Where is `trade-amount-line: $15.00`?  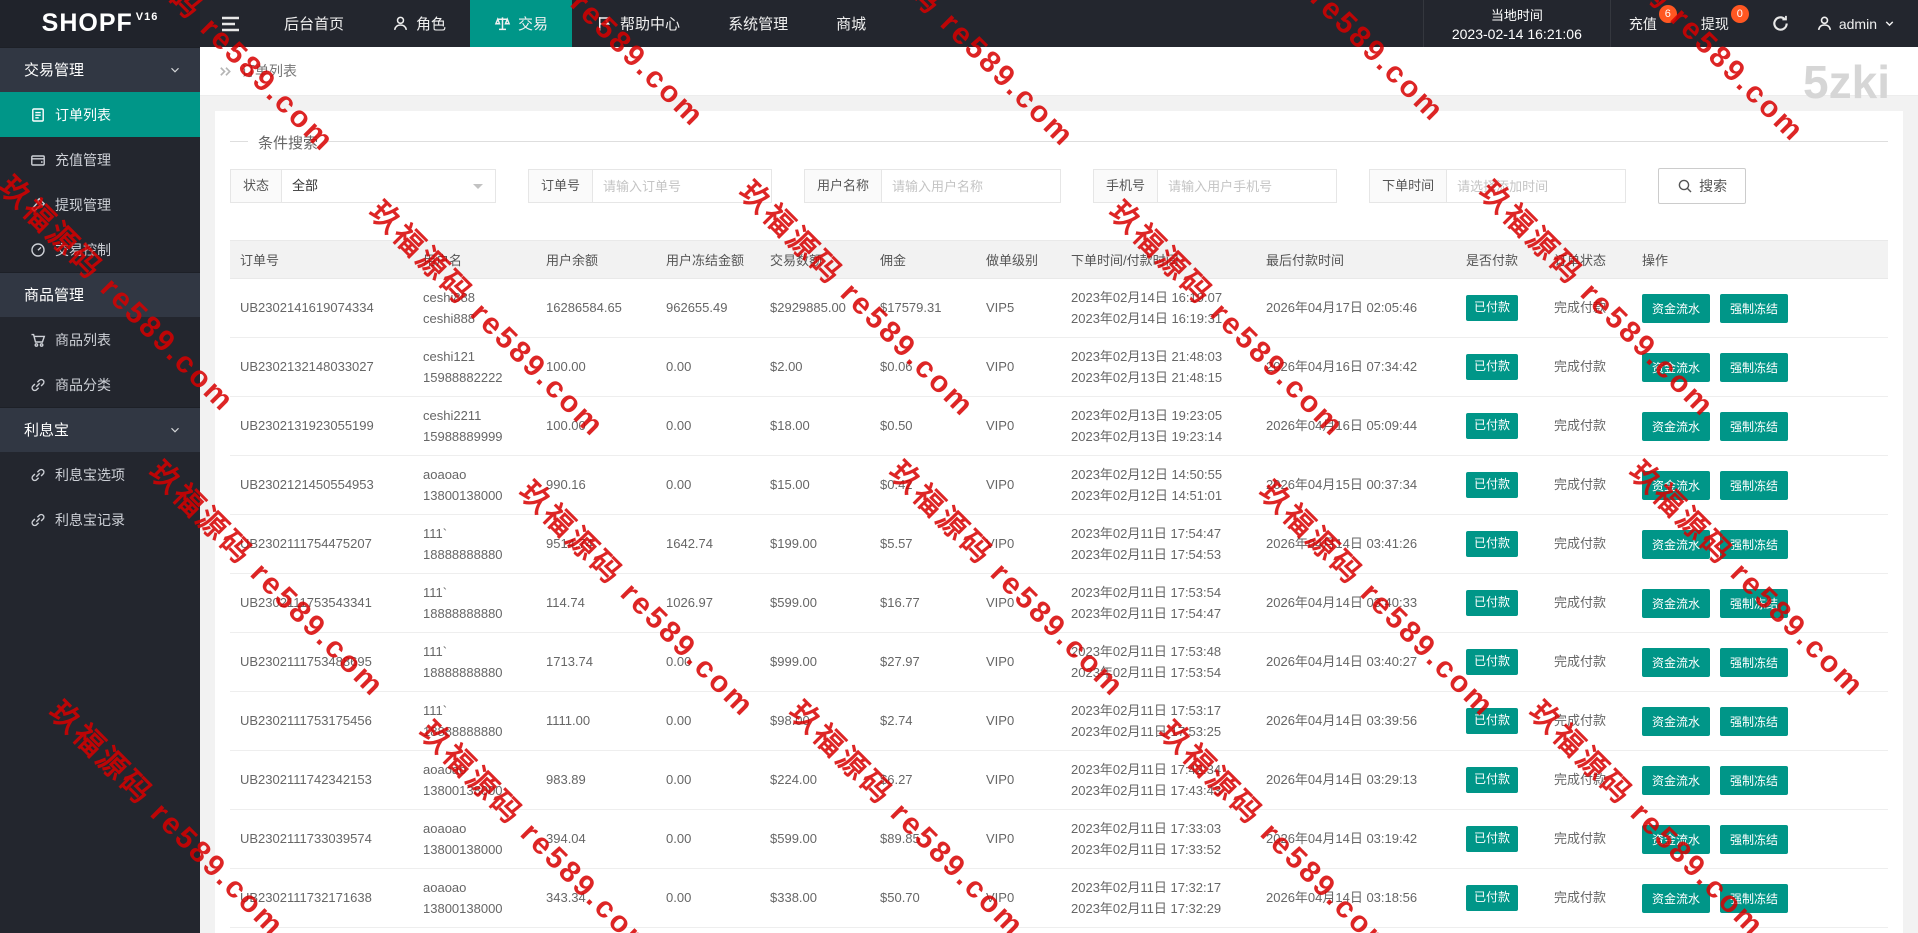
trade-amount-line: $15.00 is located at coordinates (790, 485).